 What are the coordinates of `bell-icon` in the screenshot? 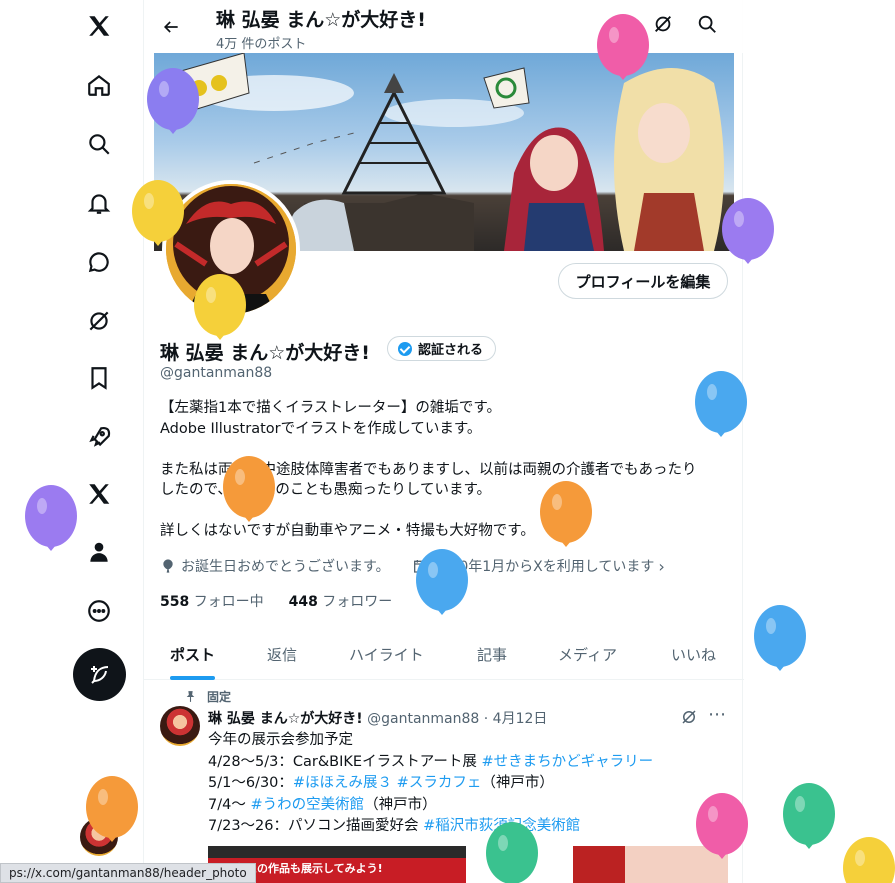 It's located at (99, 203).